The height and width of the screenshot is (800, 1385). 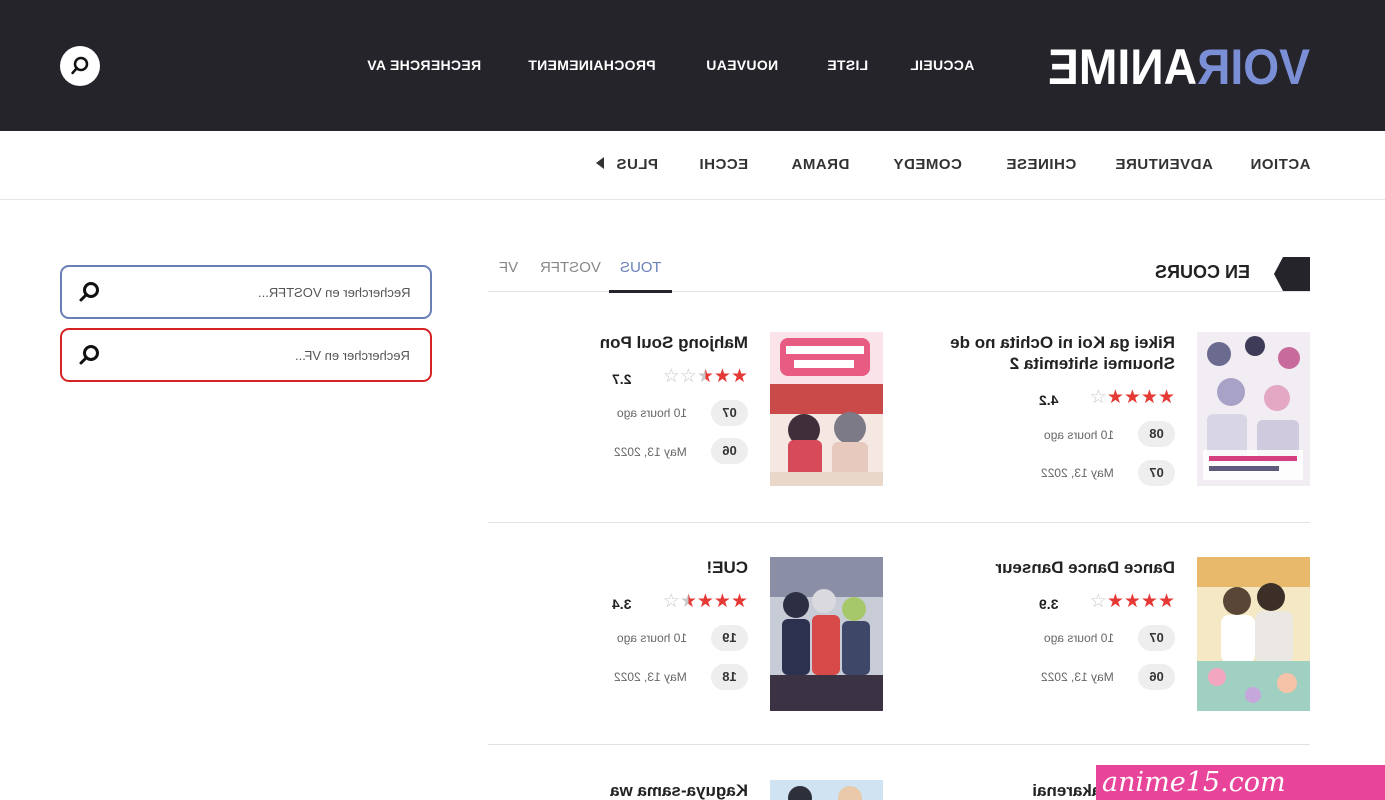 I want to click on section-title: EN COURS, so click(x=1203, y=272).